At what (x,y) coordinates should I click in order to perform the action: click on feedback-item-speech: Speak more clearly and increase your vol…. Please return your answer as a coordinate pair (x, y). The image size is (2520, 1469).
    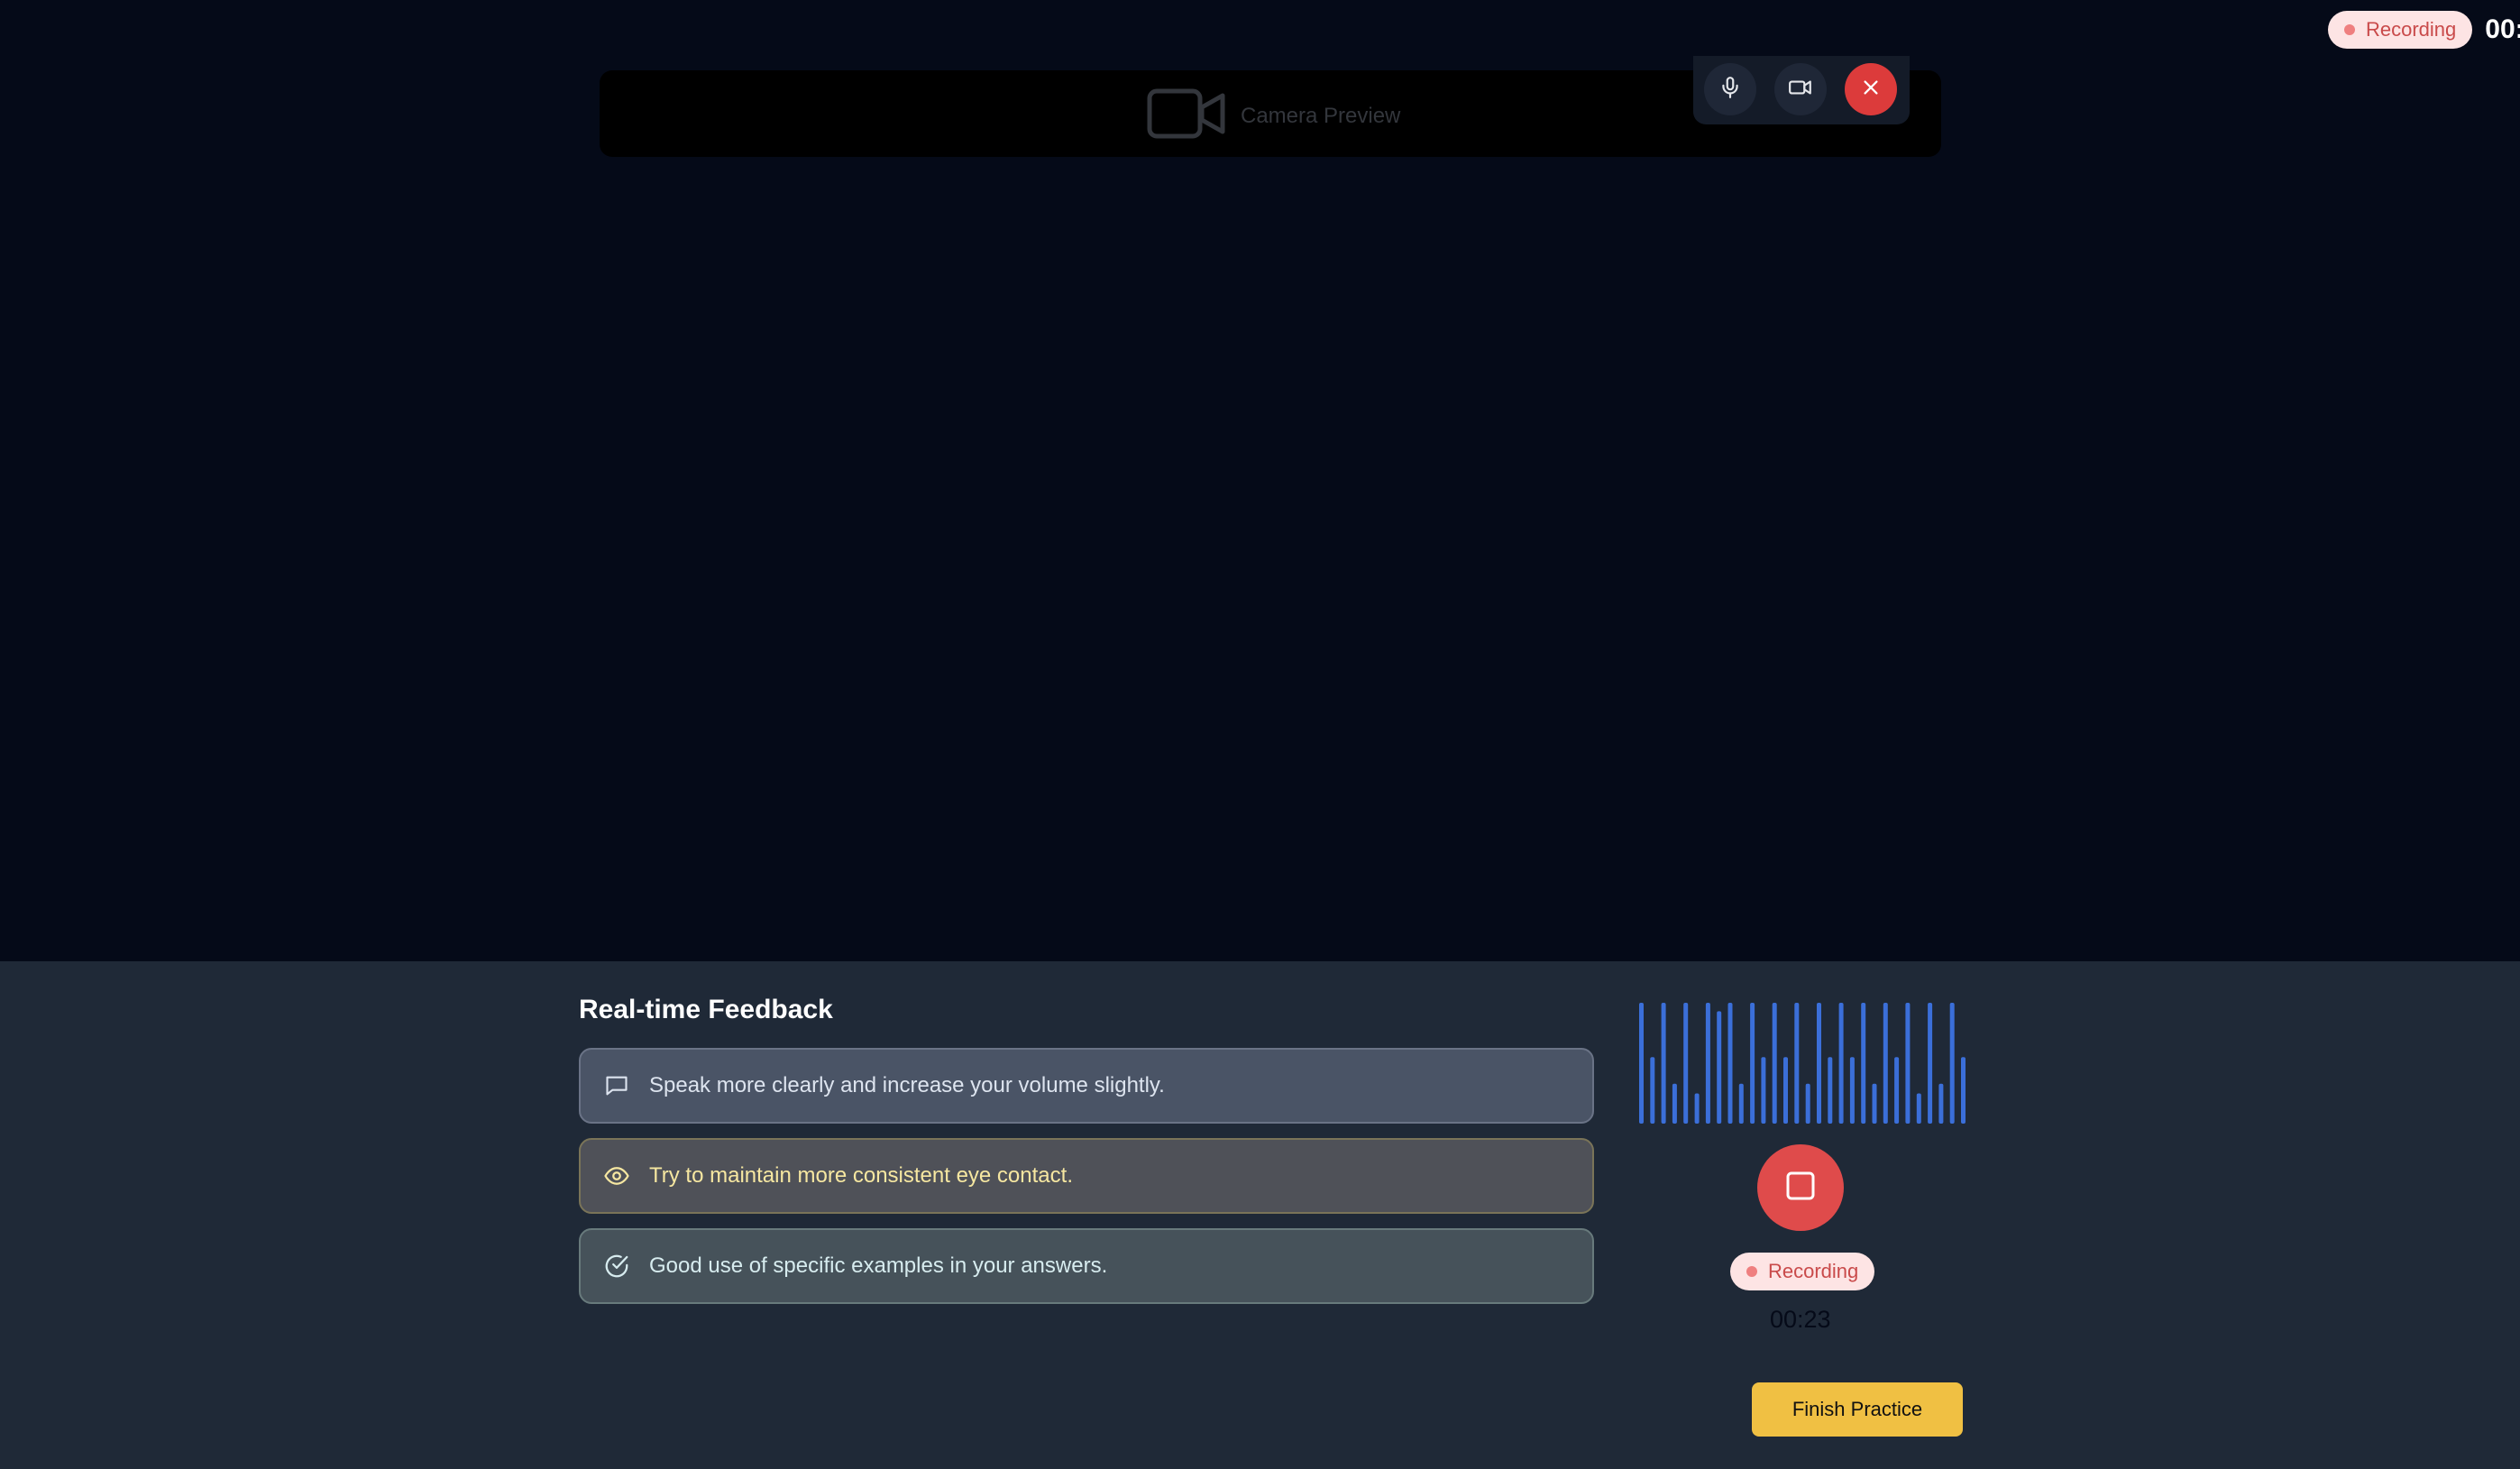
    Looking at the image, I should click on (1087, 1086).